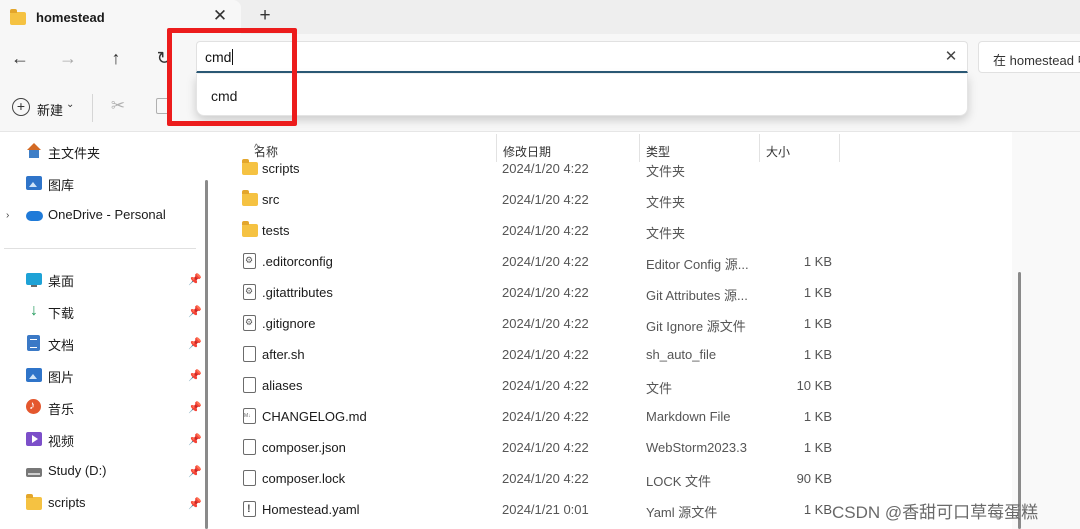 Image resolution: width=1080 pixels, height=529 pixels. What do you see at coordinates (7, 215) in the screenshot?
I see `expand-chevron-icon: ›` at bounding box center [7, 215].